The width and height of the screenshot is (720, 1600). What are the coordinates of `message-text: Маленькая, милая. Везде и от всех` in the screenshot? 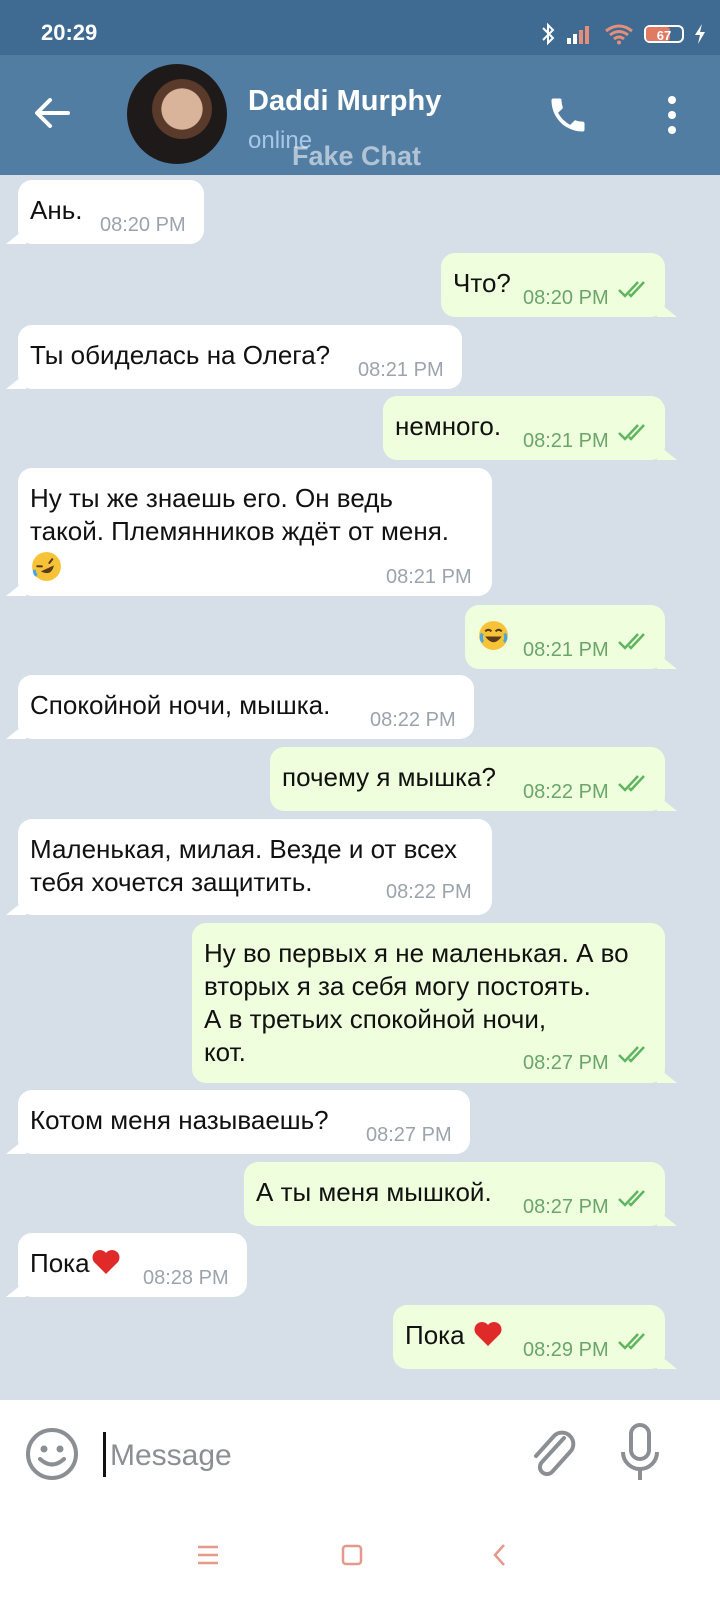 It's located at (244, 849).